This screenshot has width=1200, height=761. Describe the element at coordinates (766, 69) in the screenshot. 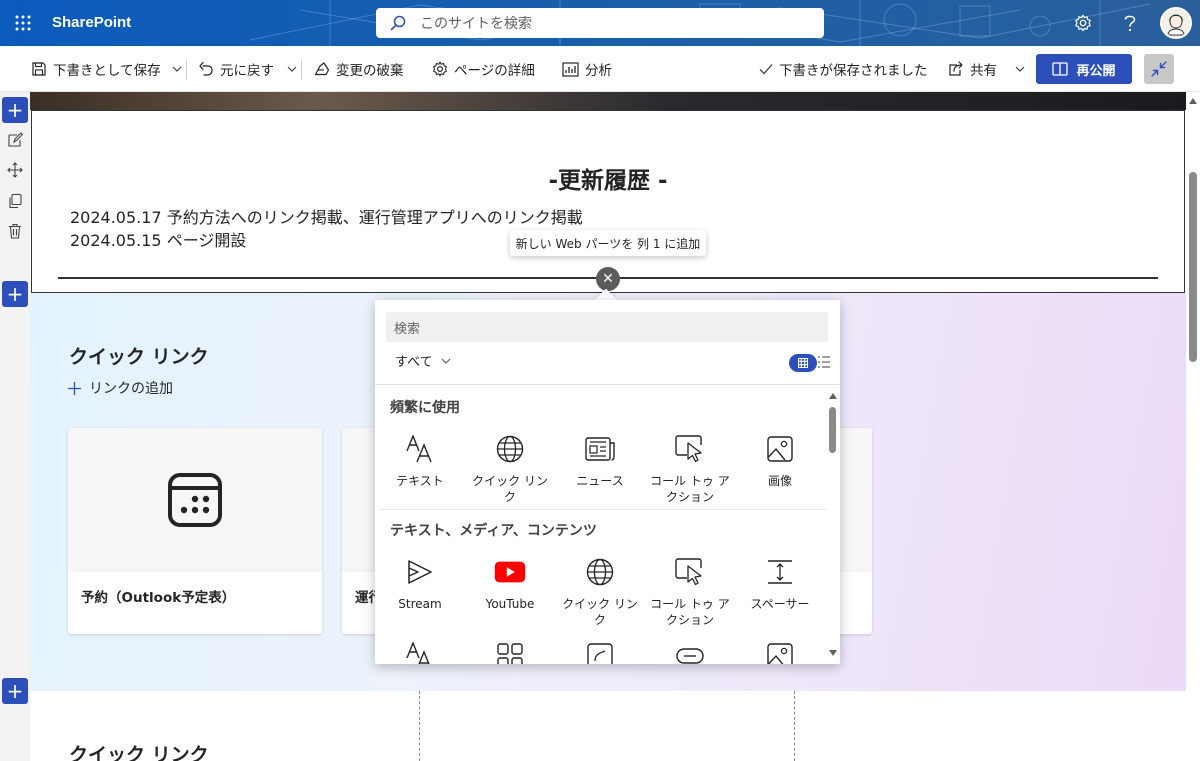

I see `checkmark-icon` at that location.